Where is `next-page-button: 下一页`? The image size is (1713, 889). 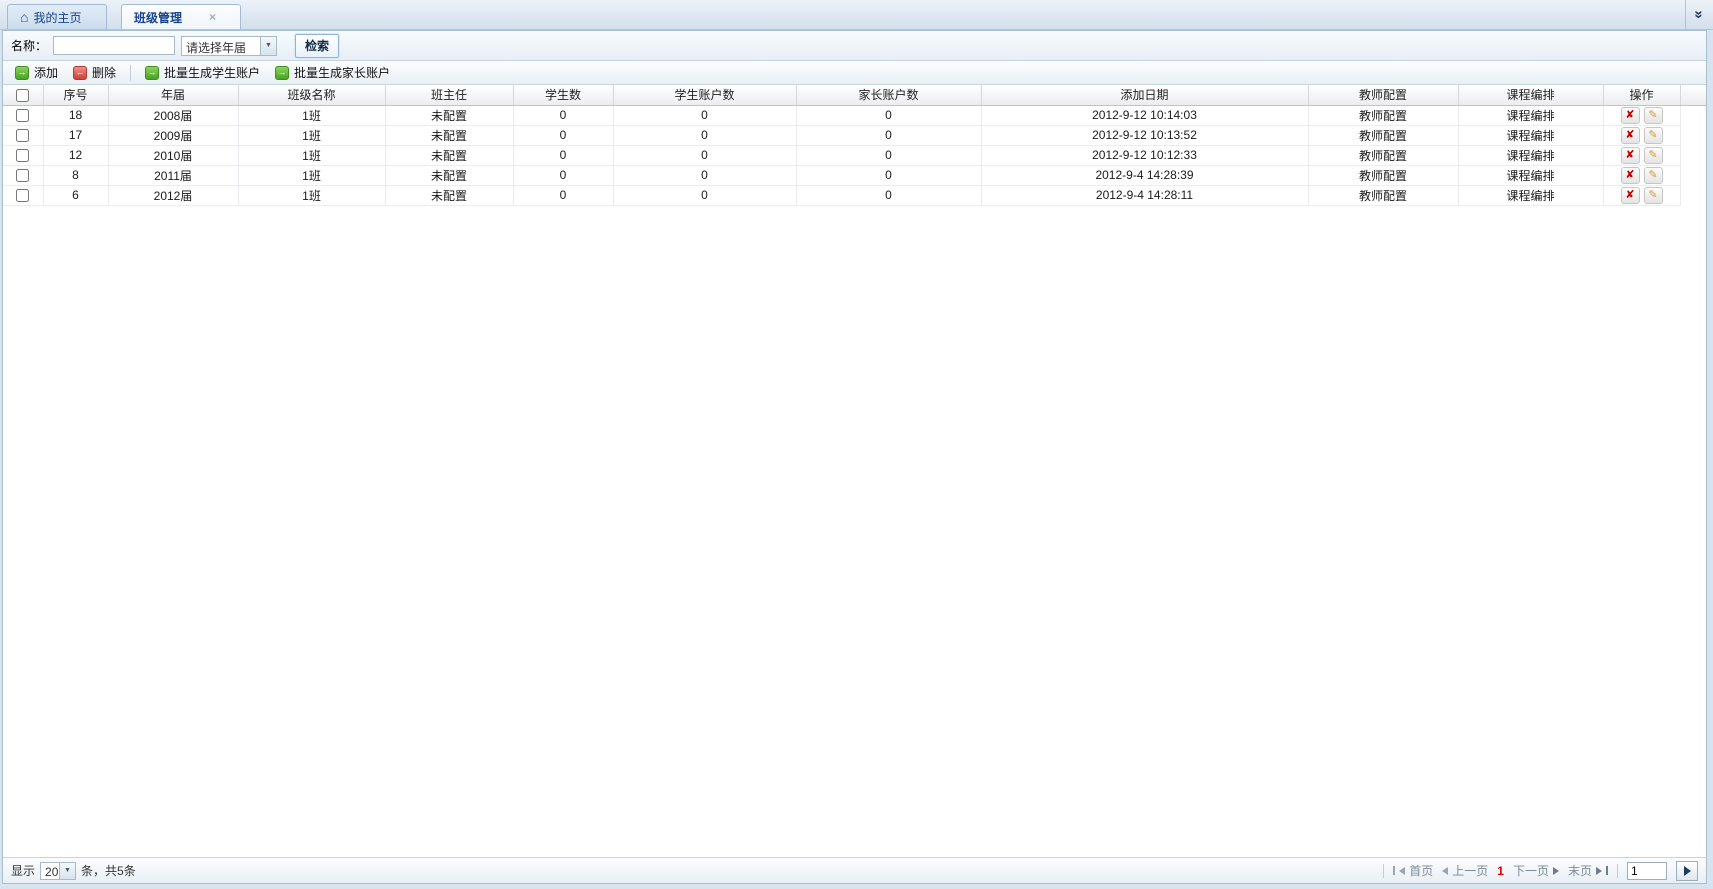 next-page-button: 下一页 is located at coordinates (1536, 870).